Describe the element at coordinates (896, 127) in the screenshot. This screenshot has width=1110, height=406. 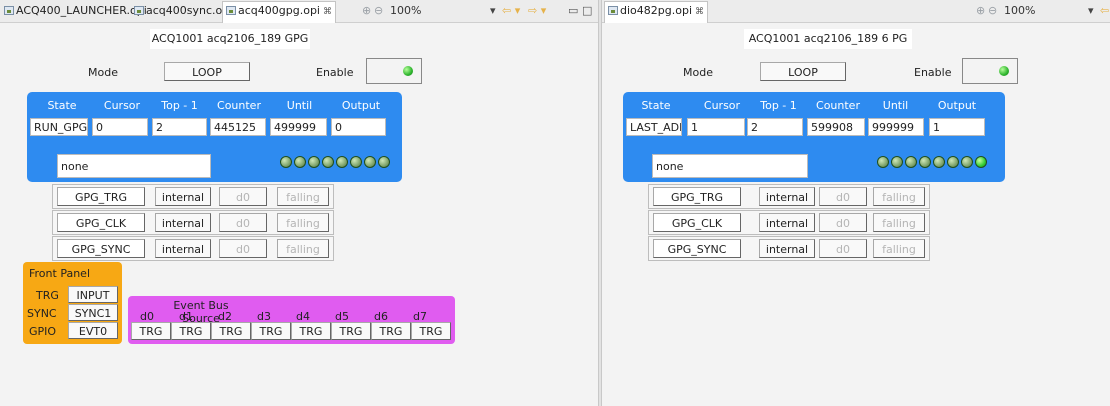
I see `until-value: 999999` at that location.